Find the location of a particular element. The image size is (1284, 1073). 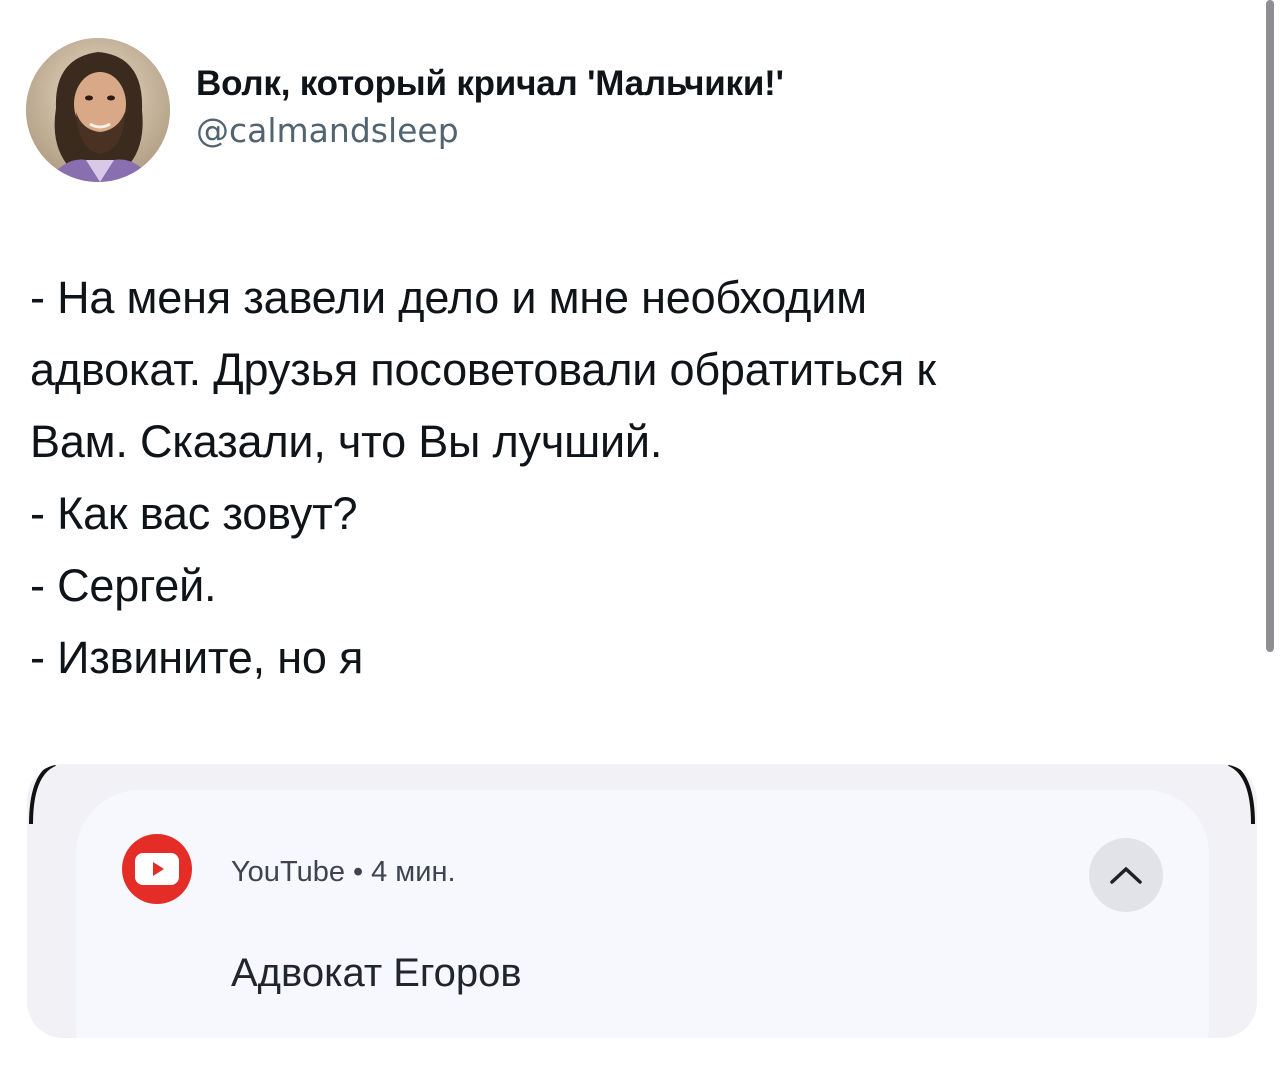

tweet-text-line: Вам. Сказали, что Вы лучший. is located at coordinates (346, 441).